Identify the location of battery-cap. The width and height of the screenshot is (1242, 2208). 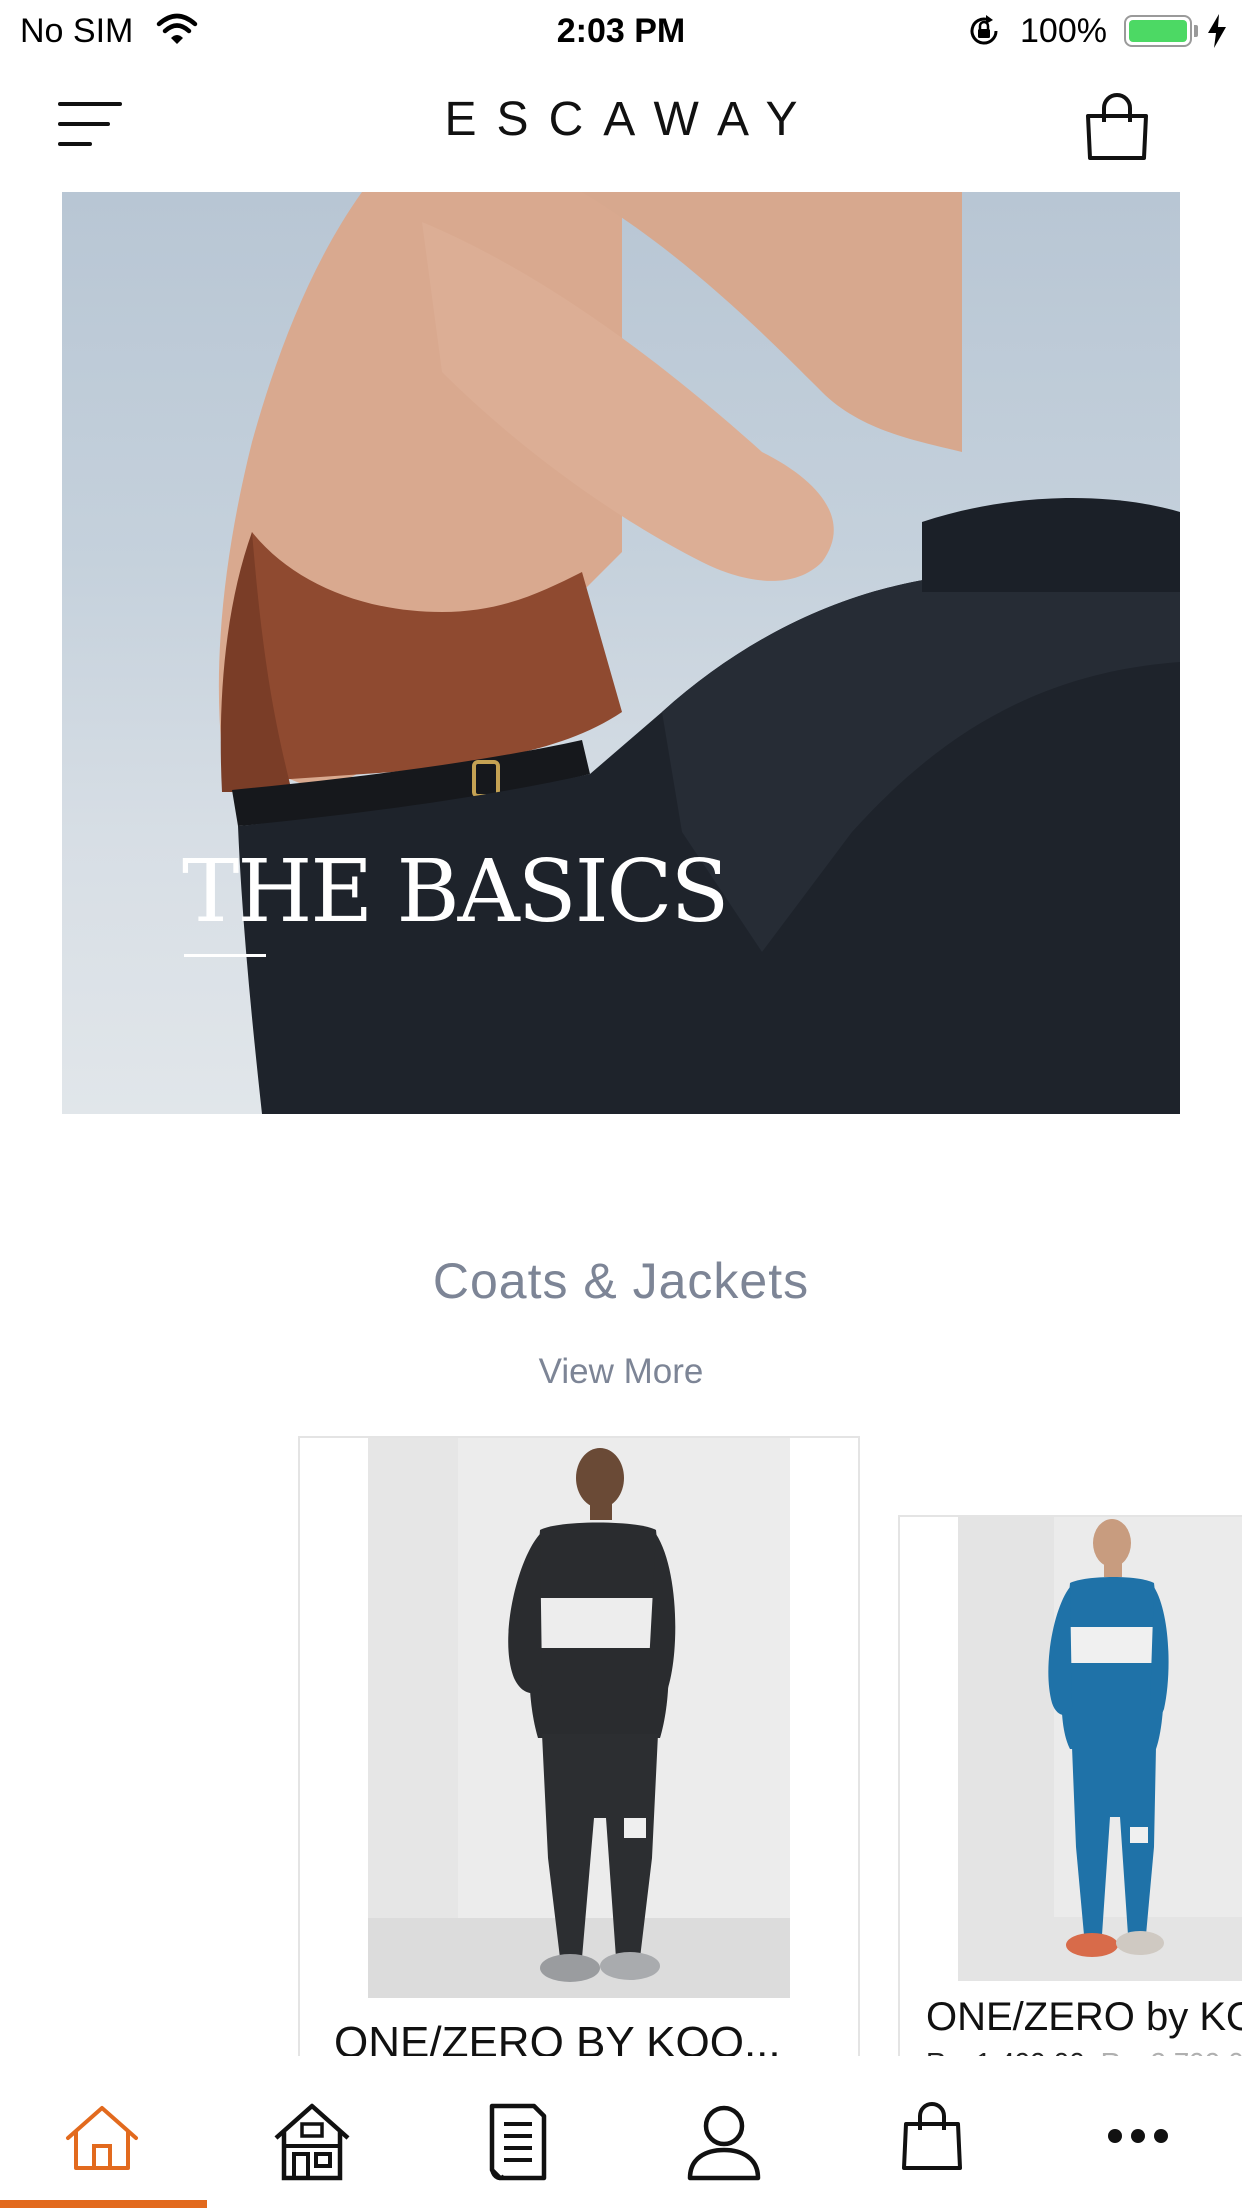
(1196, 31).